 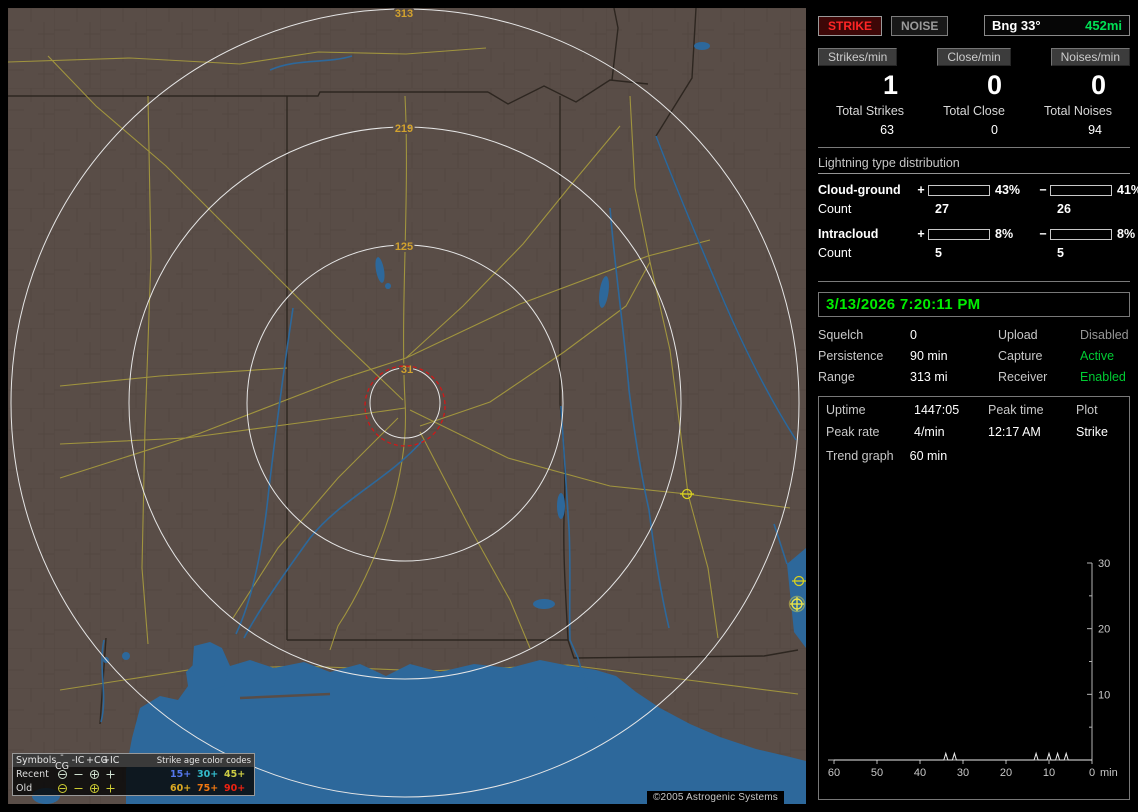 I want to click on squelch-value: 0, so click(x=913, y=335).